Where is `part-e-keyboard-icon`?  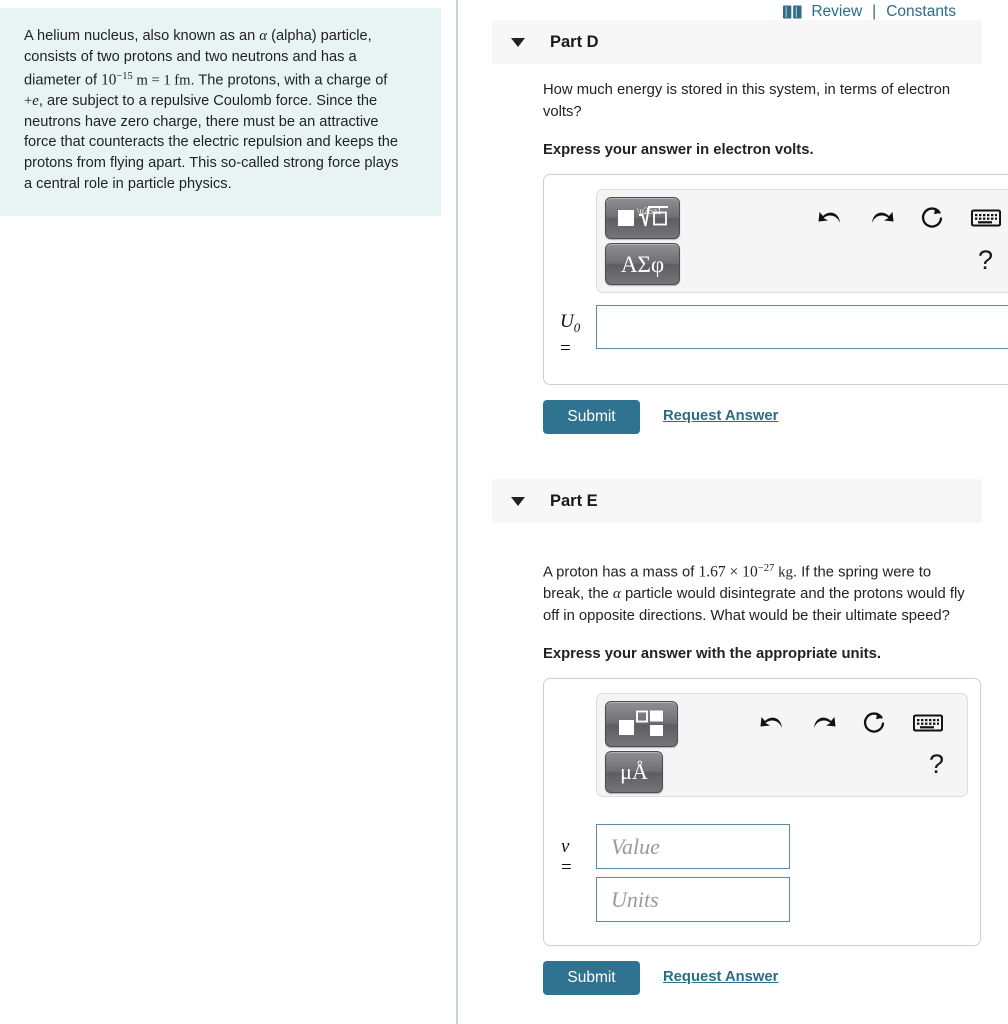
part-e-keyboard-icon is located at coordinates (928, 723).